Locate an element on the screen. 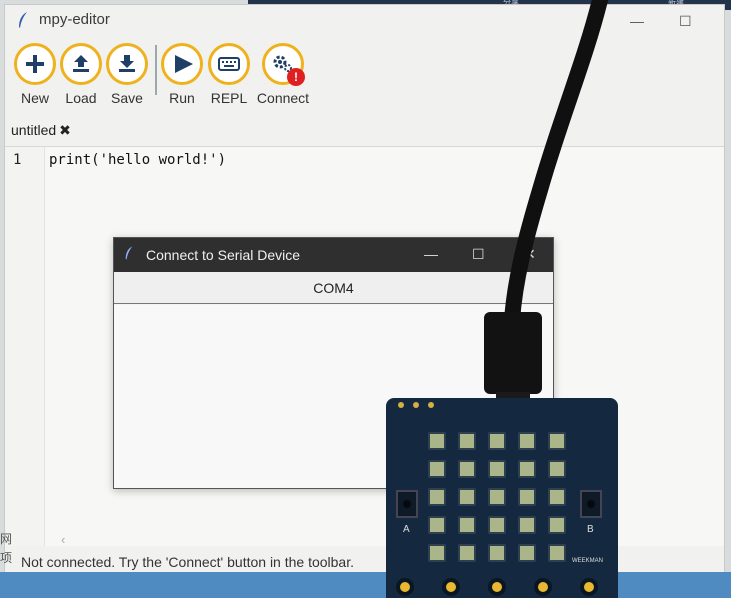 The image size is (731, 598). board-button-a is located at coordinates (407, 504).